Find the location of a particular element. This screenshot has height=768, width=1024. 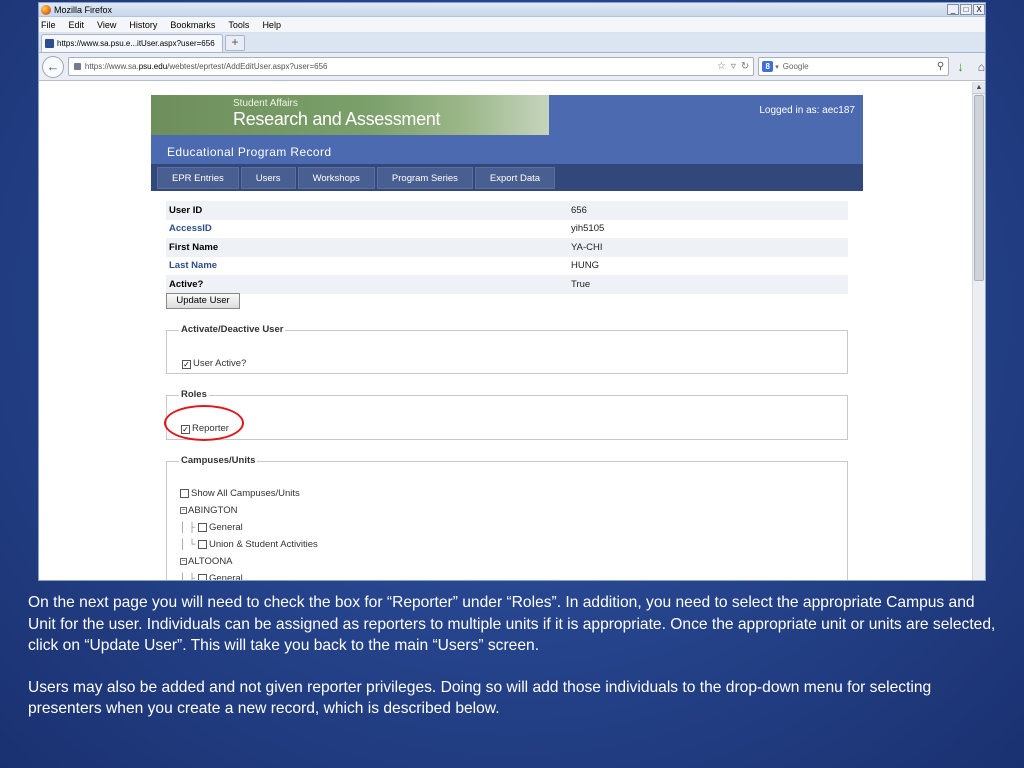

scroll-thumb is located at coordinates (979, 188).